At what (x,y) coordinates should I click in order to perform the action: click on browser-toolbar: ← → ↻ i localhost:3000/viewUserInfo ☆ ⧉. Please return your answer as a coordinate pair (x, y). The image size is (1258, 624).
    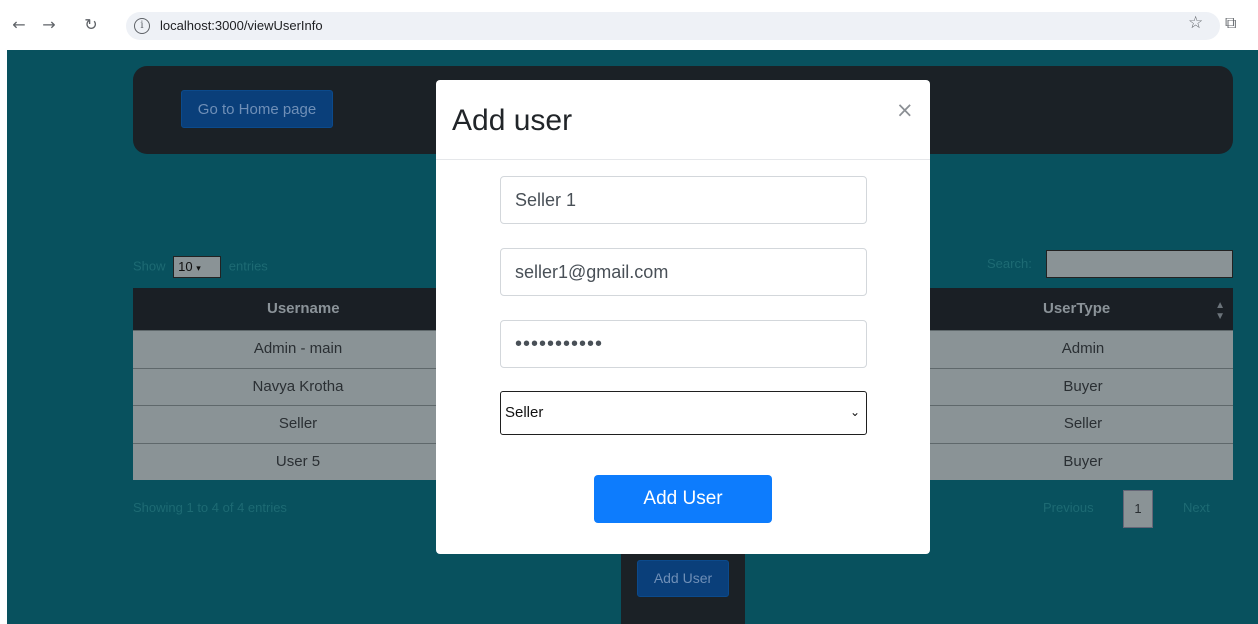
    Looking at the image, I should click on (629, 25).